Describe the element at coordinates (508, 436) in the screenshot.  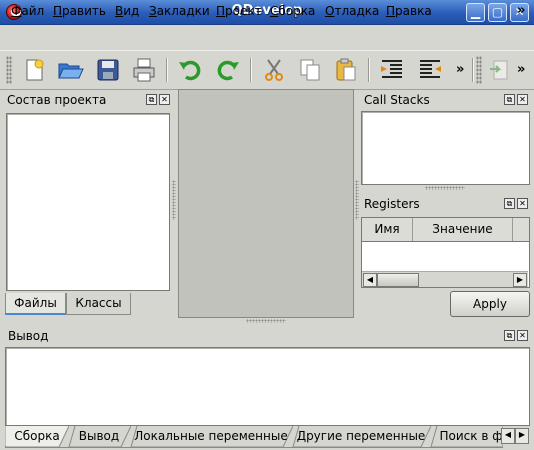
I see `tab-scroll-left-icon: ◀` at that location.